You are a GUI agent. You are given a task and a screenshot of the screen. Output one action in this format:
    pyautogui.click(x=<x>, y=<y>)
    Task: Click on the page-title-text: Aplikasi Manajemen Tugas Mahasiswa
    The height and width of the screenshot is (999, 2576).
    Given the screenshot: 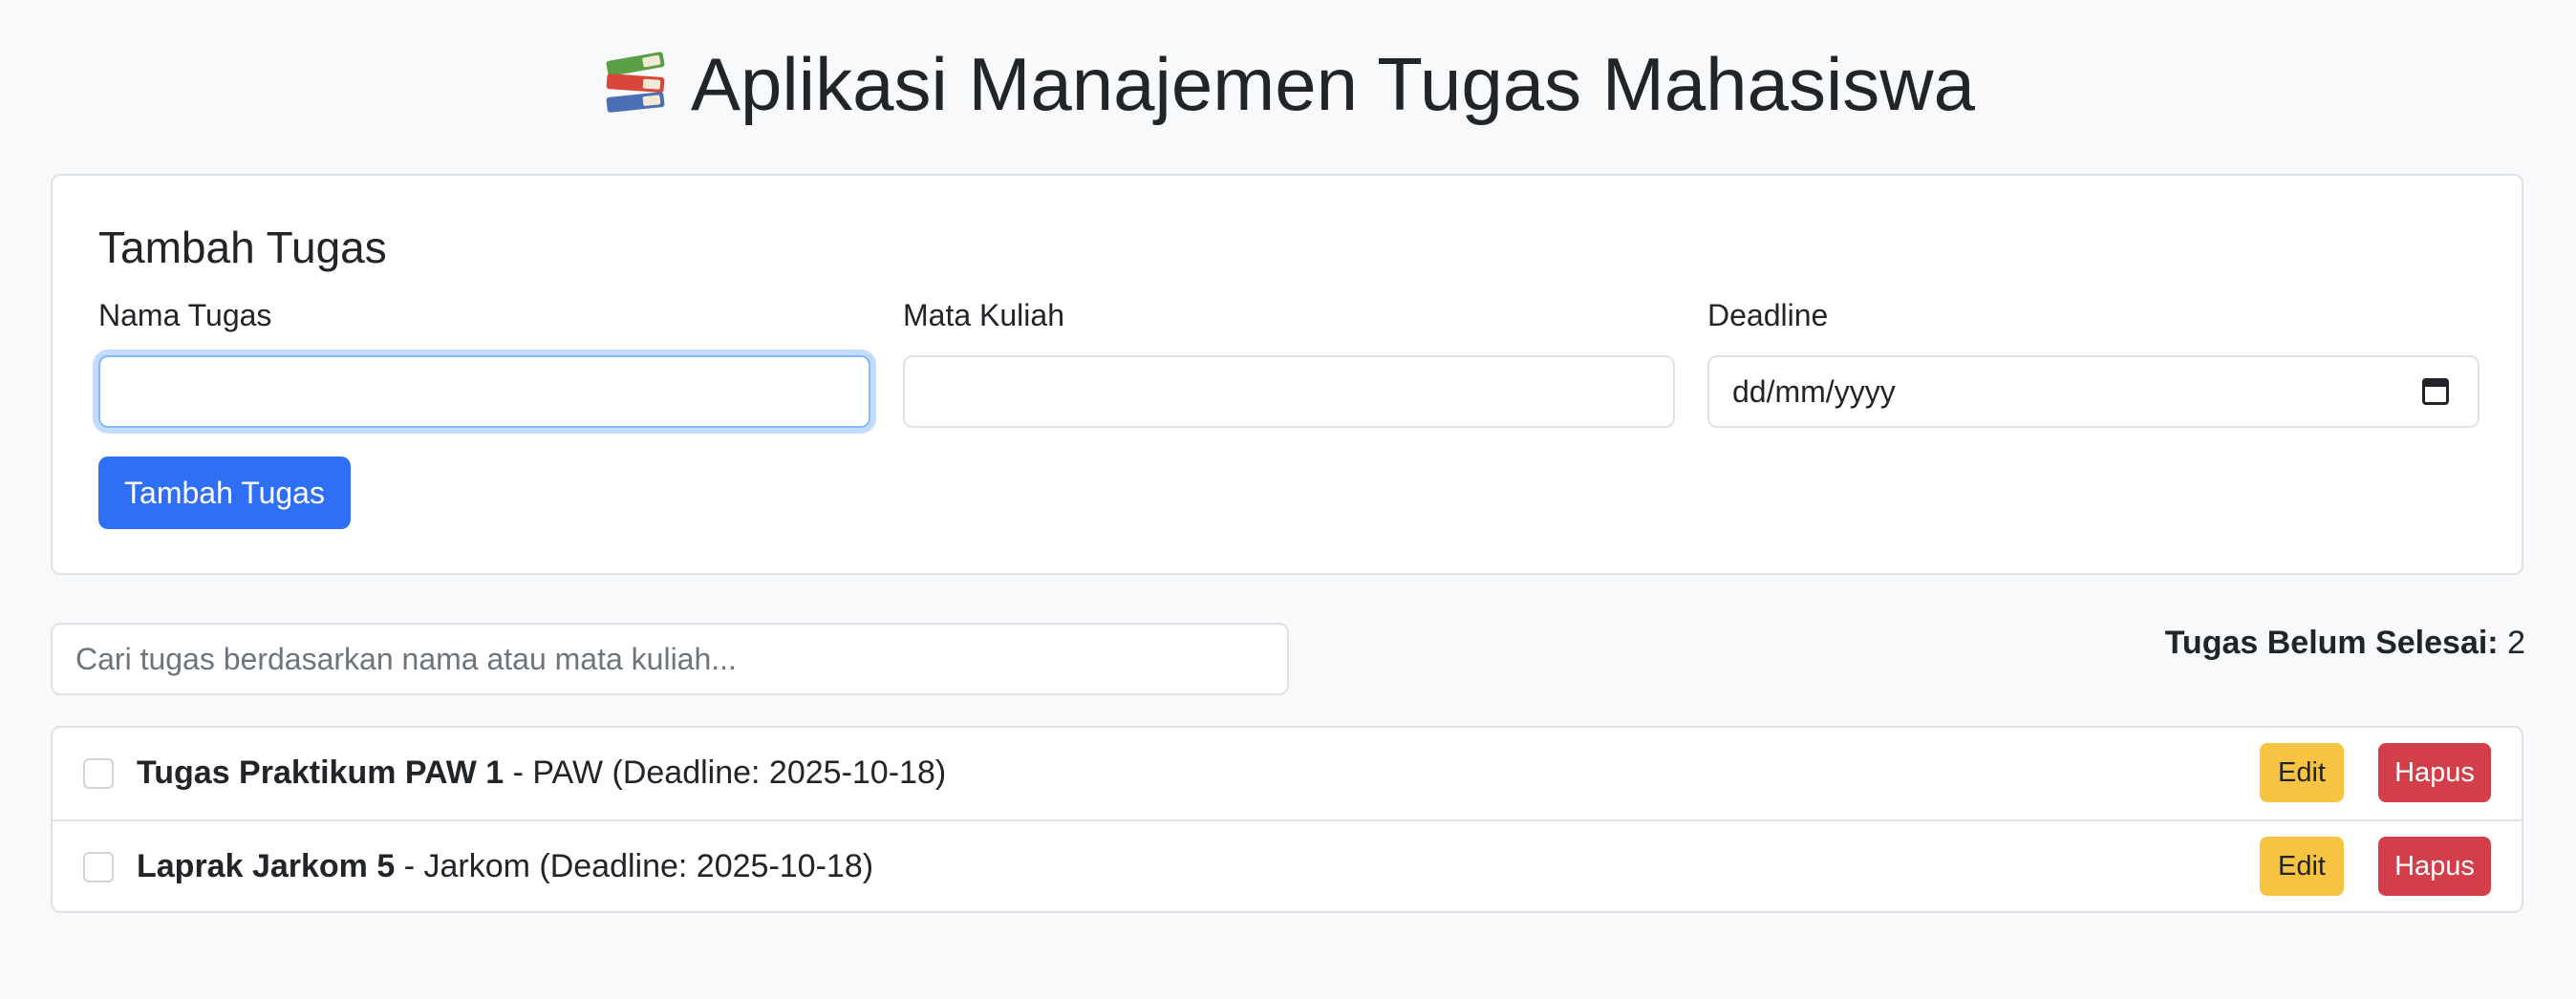 What is the action you would take?
    pyautogui.click(x=1333, y=84)
    